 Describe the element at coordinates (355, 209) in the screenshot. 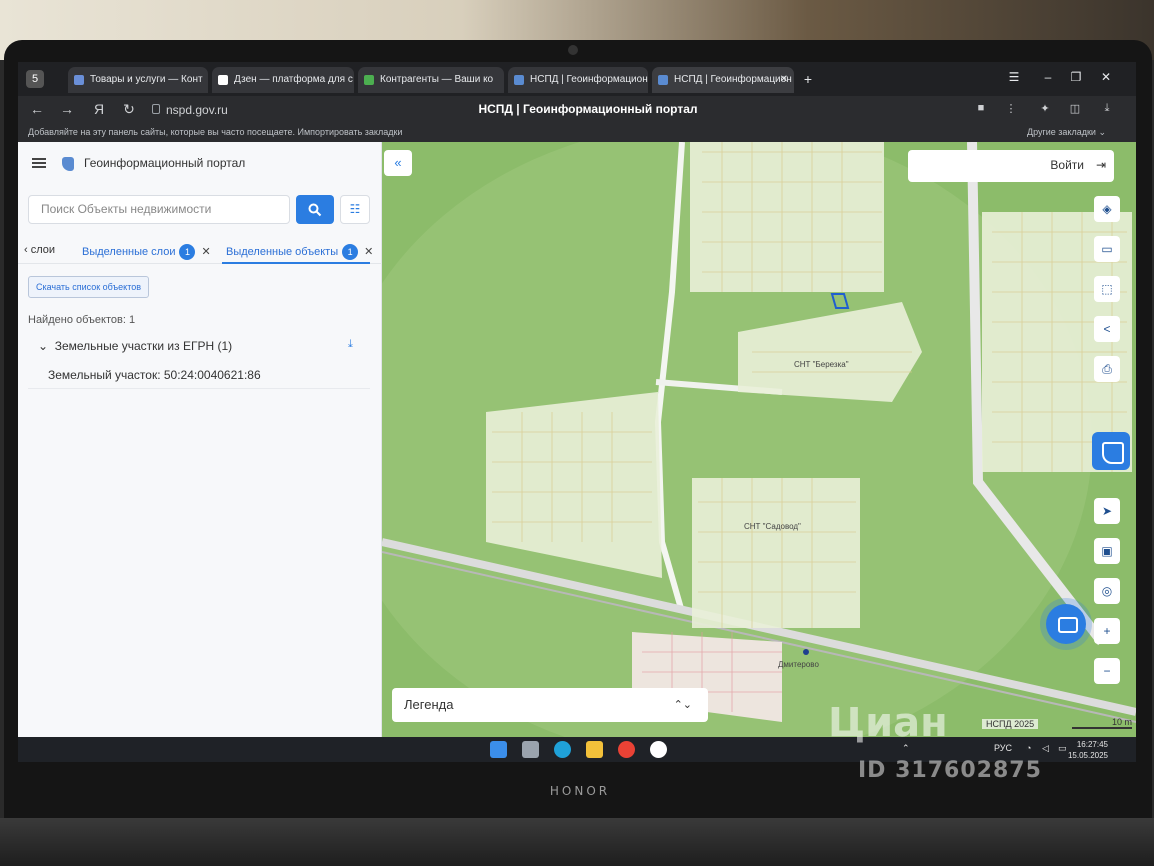

I see `filter-settings-button: ☷` at that location.